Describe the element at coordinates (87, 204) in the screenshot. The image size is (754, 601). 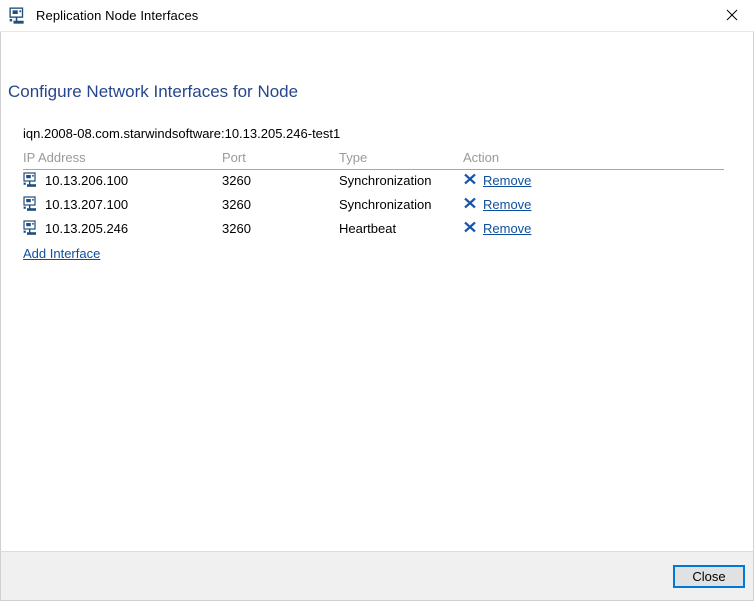
I see `ip-address-value: 10.13.207.100` at that location.